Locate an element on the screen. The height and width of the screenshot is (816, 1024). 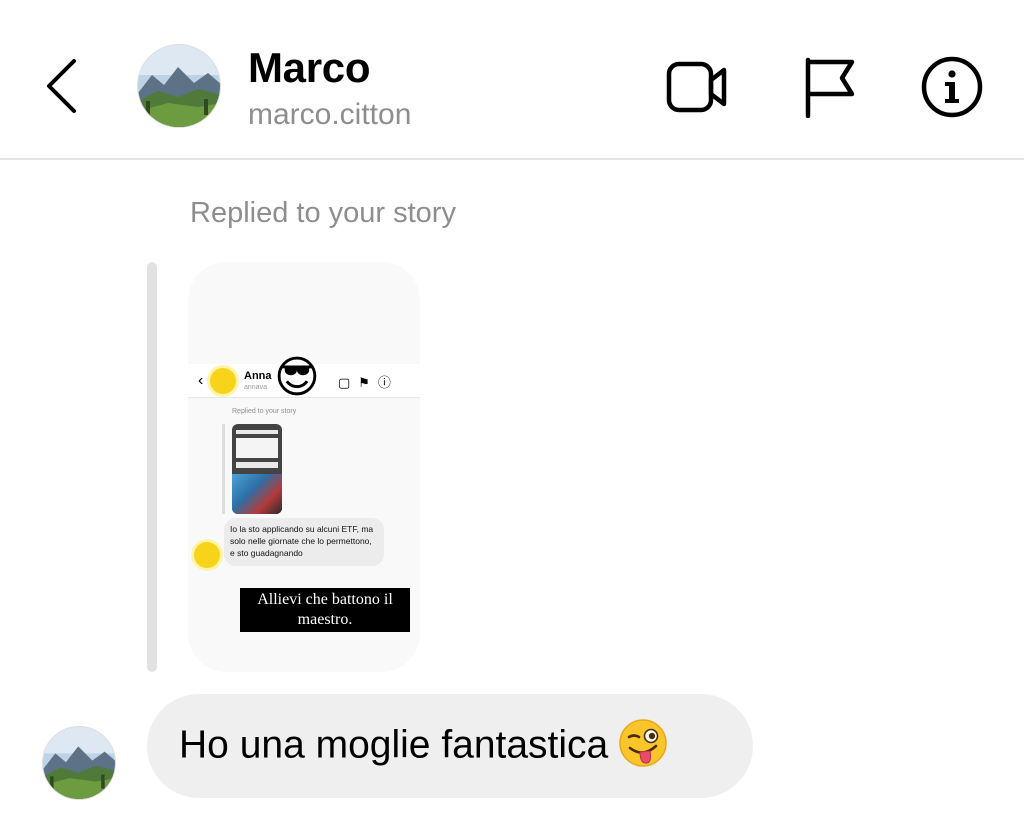
mini-contact-handle: annava is located at coordinates (255, 387).